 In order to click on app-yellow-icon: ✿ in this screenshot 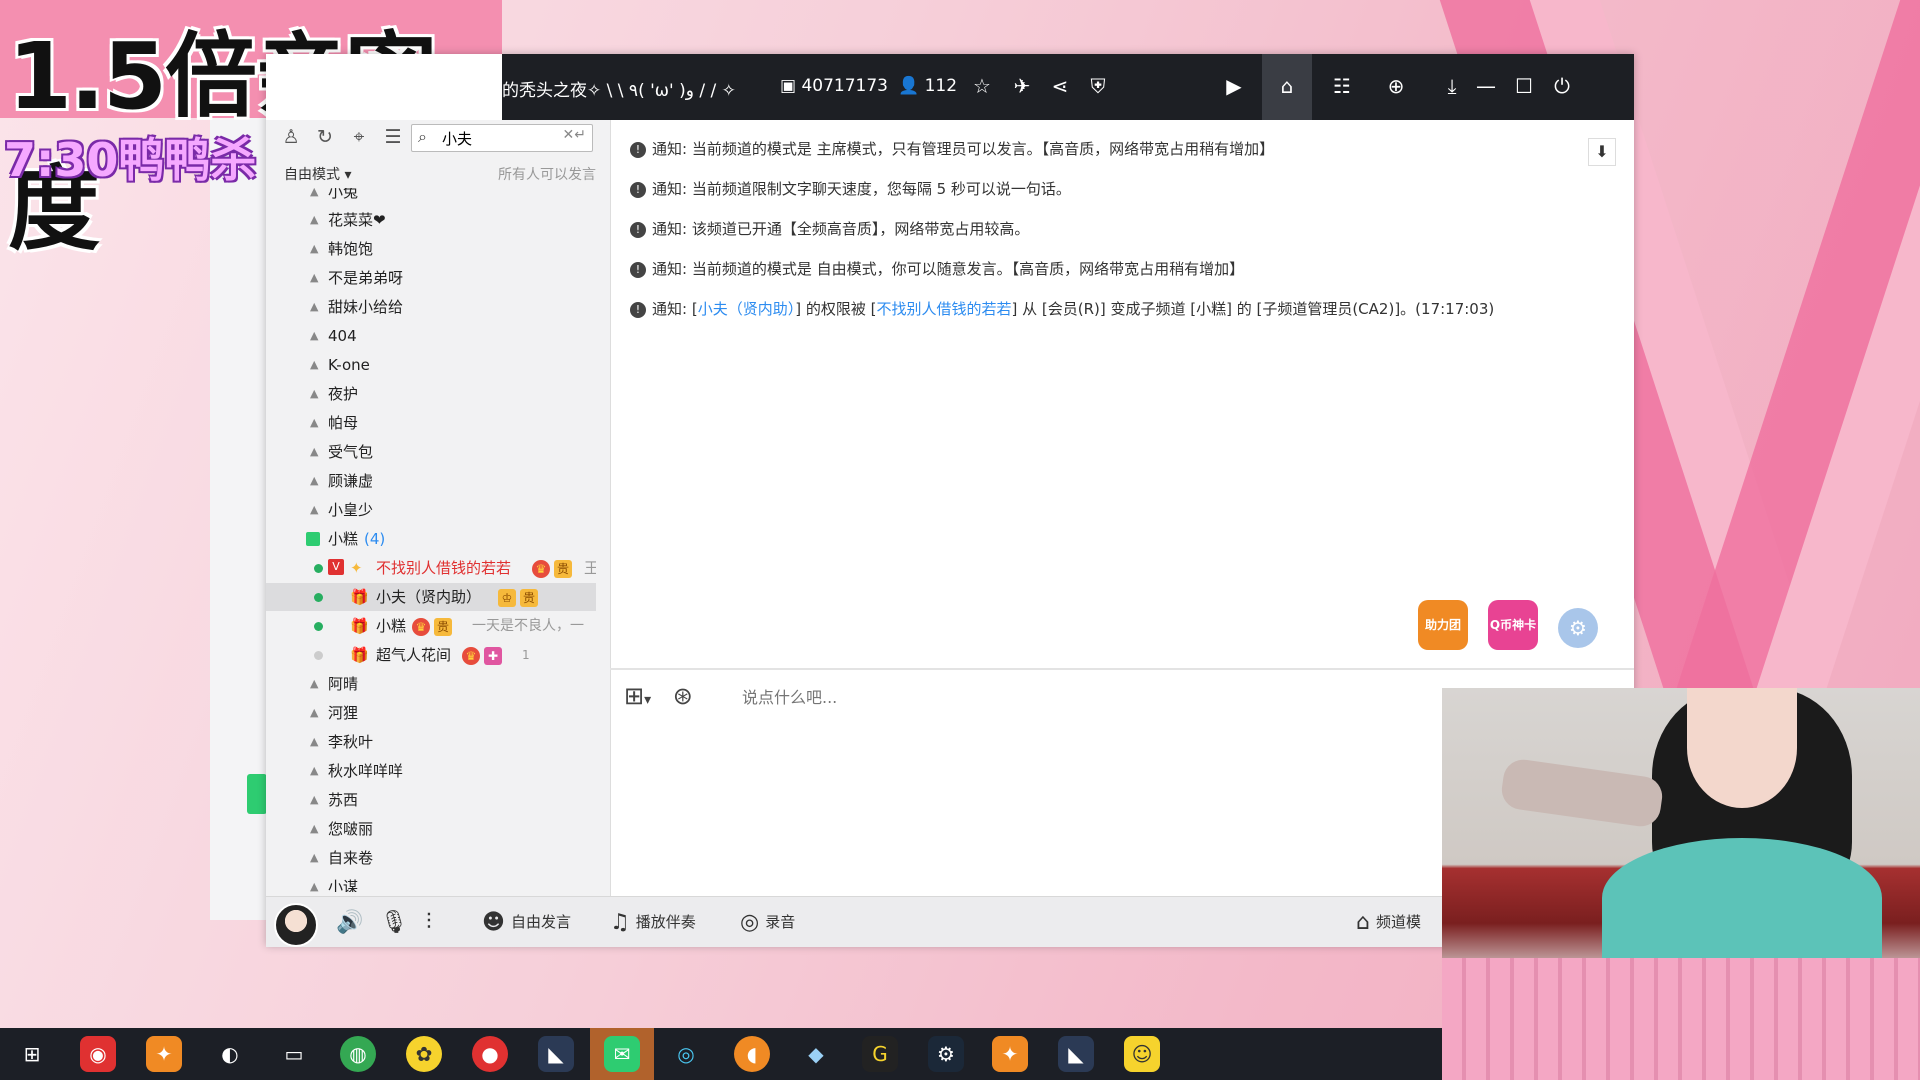, I will do `click(424, 1054)`.